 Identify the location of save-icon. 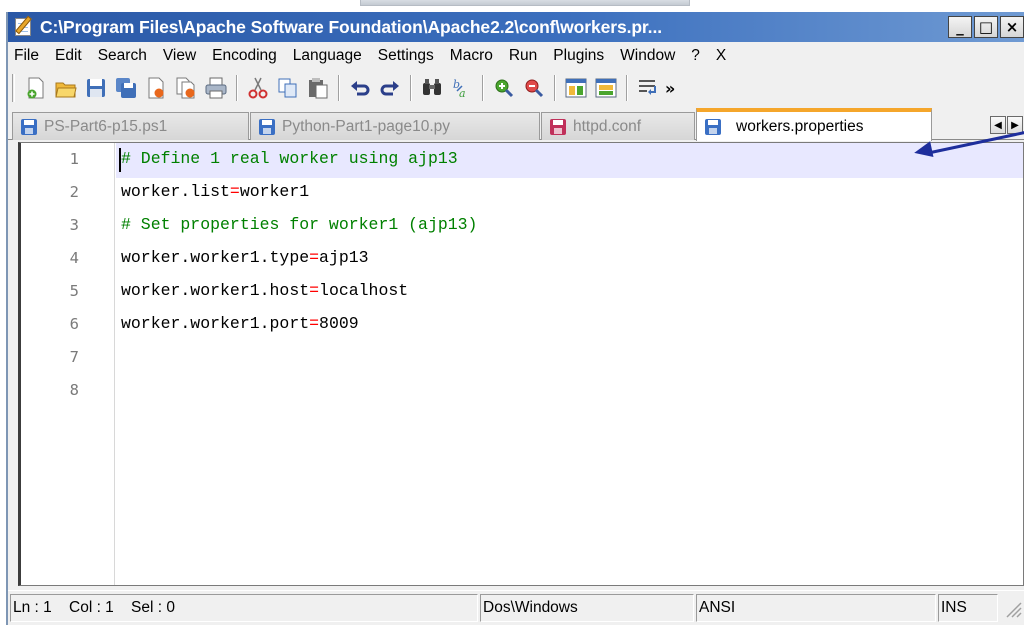
(96, 88).